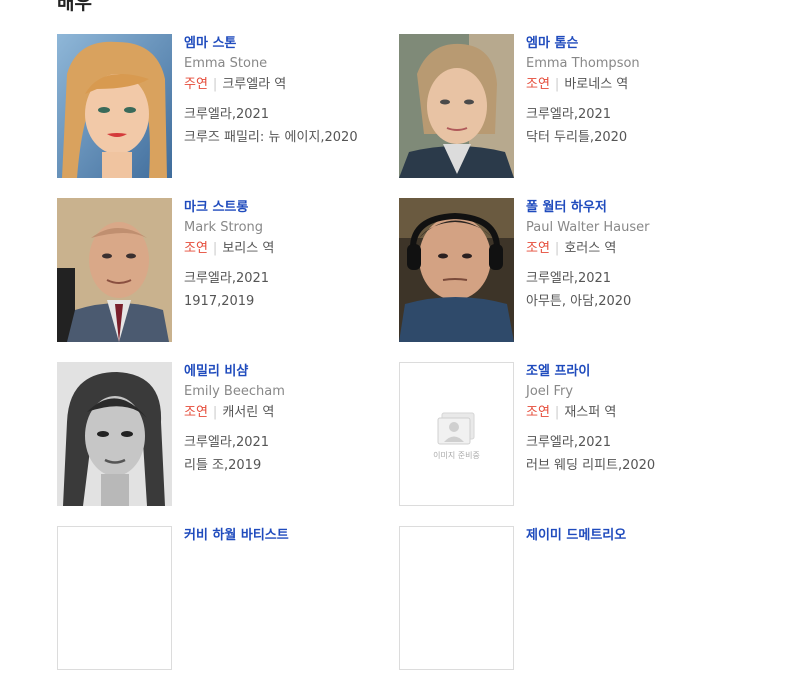 The height and width of the screenshot is (676, 800). Describe the element at coordinates (636, 208) in the screenshot. I see `actor-name-ko: 폴 월터 하우저` at that location.